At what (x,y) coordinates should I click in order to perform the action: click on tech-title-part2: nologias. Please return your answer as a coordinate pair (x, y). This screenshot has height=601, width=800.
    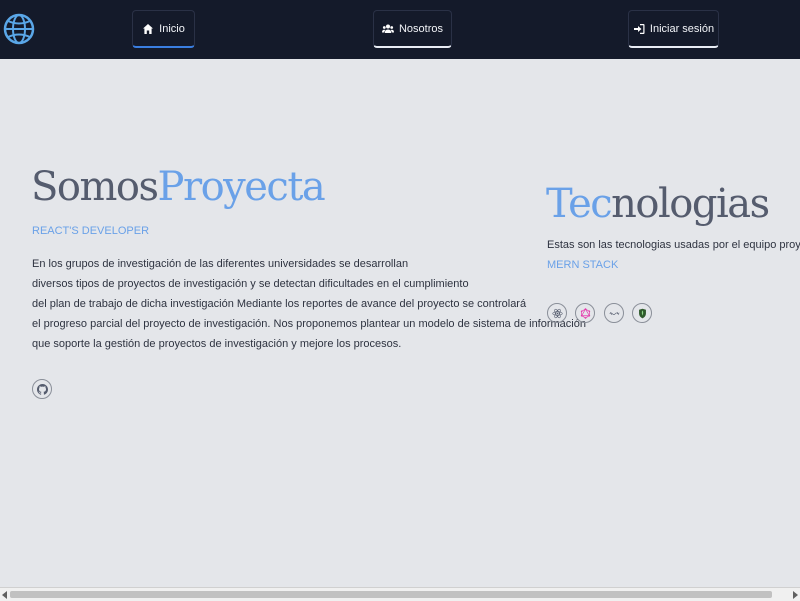
    Looking at the image, I should click on (690, 204).